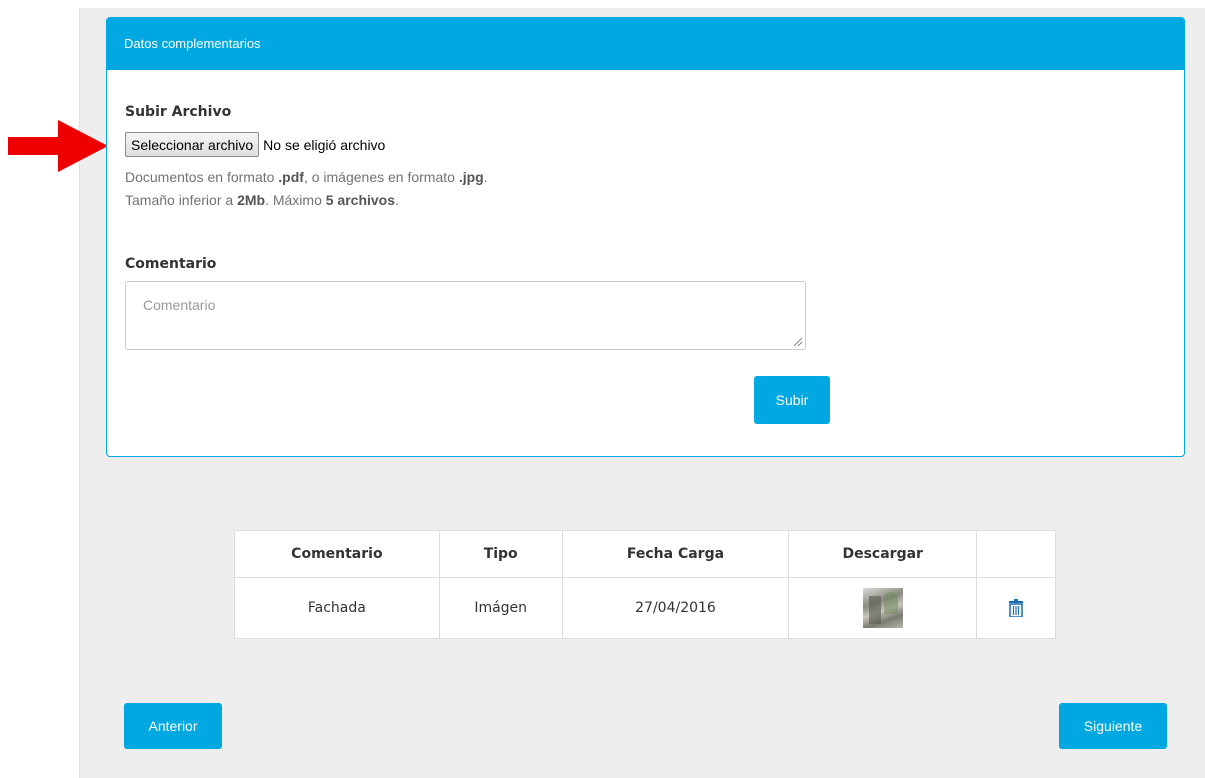 The image size is (1205, 778). What do you see at coordinates (58, 146) in the screenshot?
I see `right-arrow-icon` at bounding box center [58, 146].